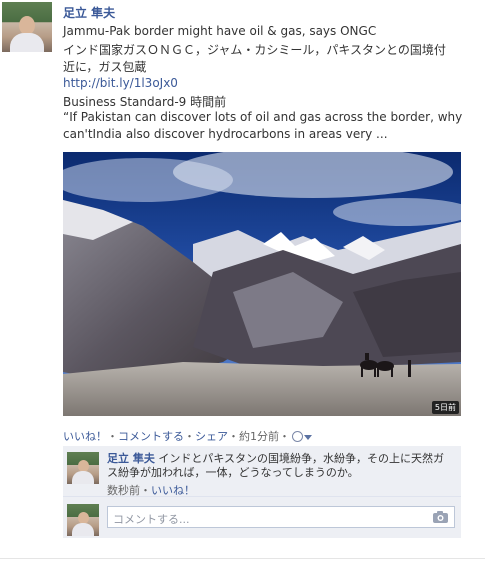 The width and height of the screenshot is (485, 562). Describe the element at coordinates (89, 12) in the screenshot. I see `post-author-name: 足立 隼夫` at that location.